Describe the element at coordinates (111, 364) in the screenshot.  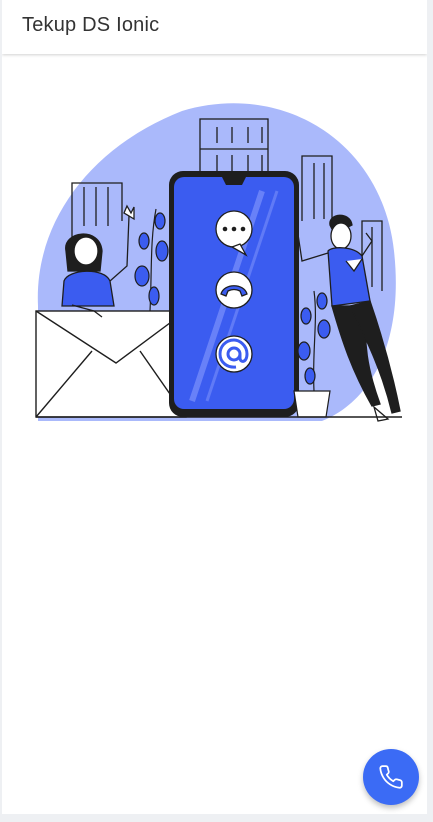
I see `envelope` at that location.